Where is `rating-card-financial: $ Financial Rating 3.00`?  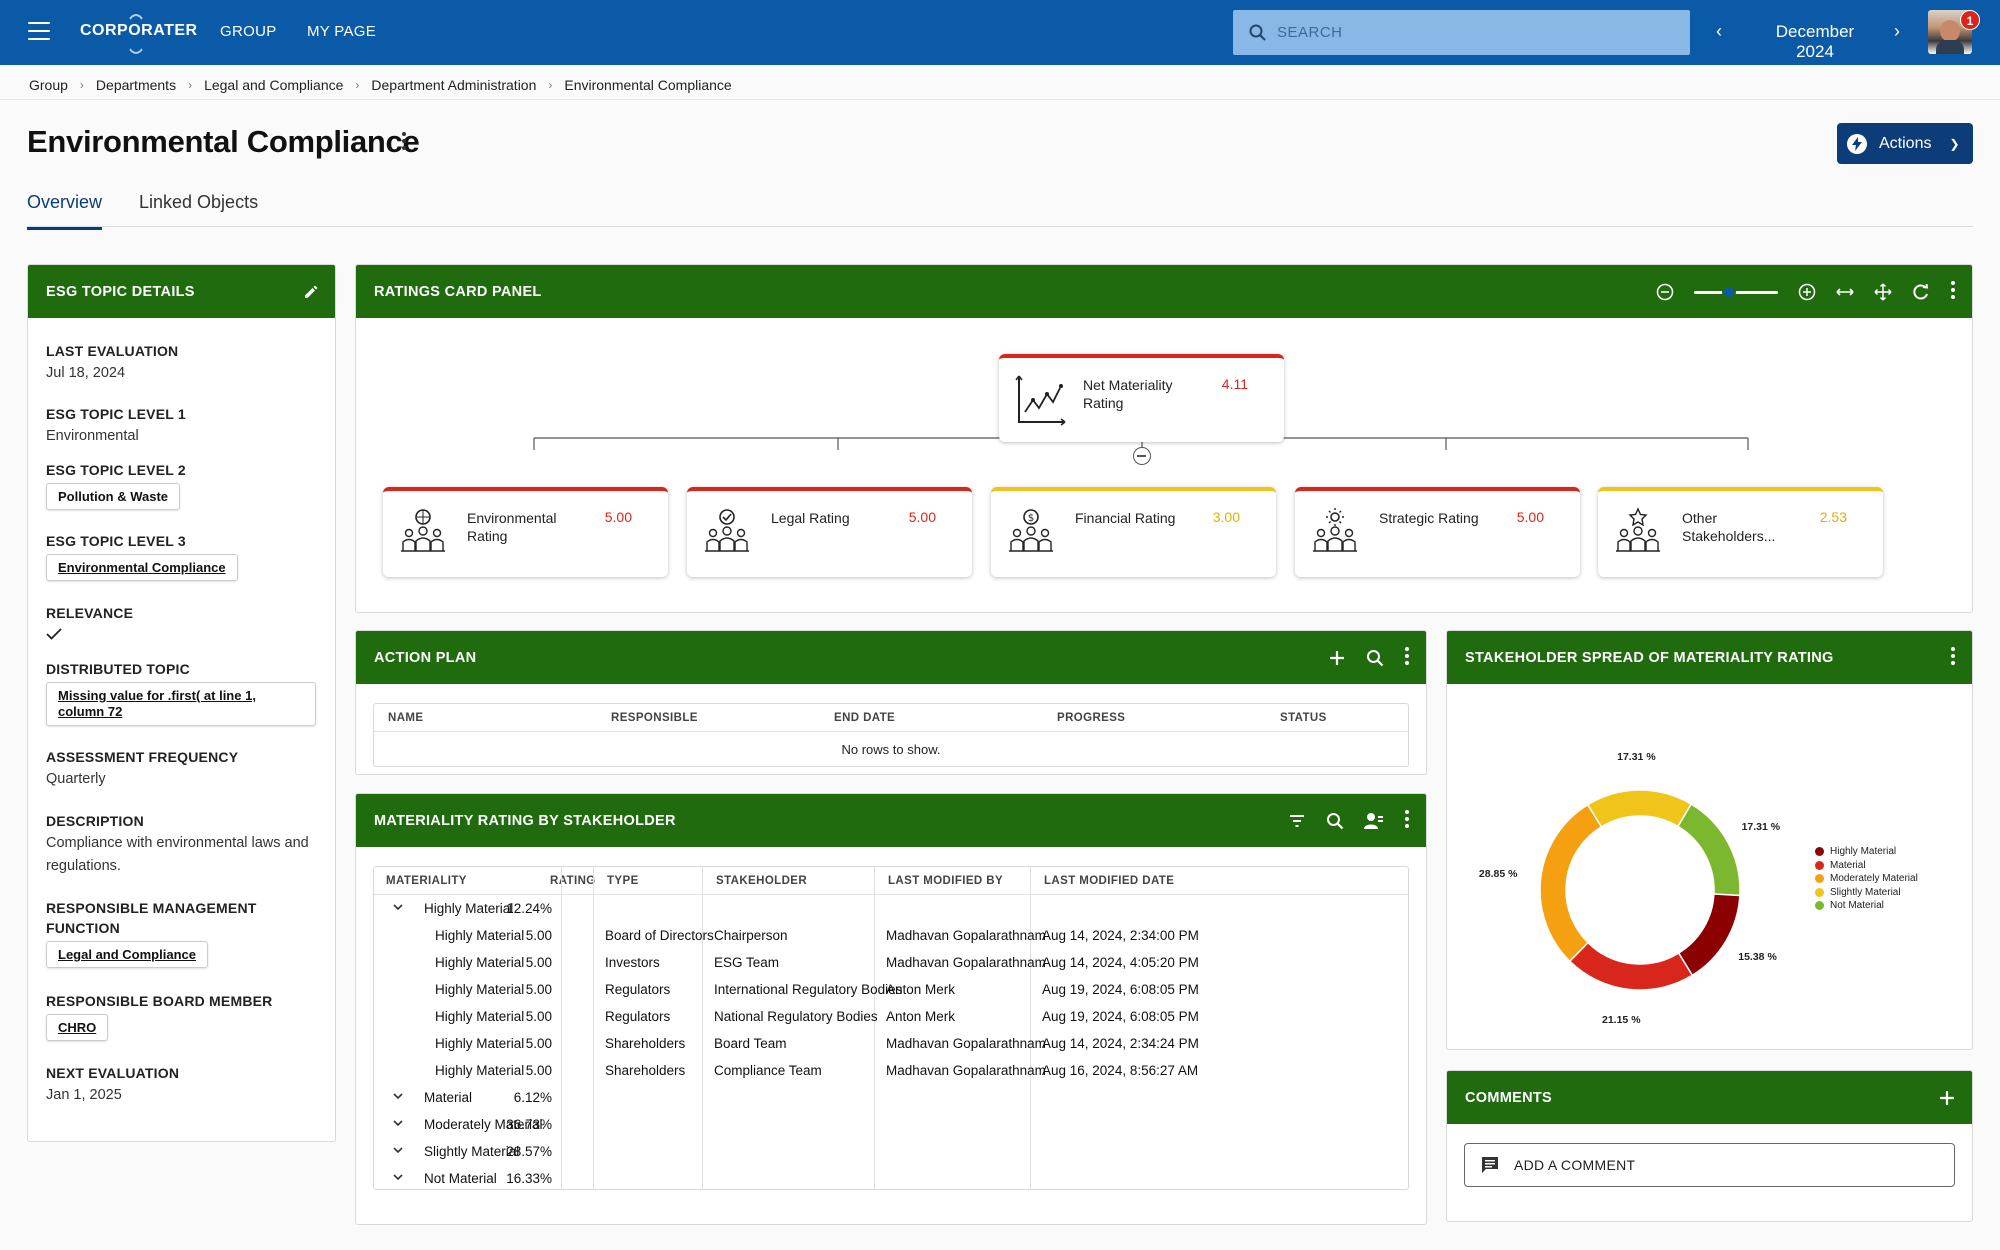 rating-card-financial: $ Financial Rating 3.00 is located at coordinates (1133, 532).